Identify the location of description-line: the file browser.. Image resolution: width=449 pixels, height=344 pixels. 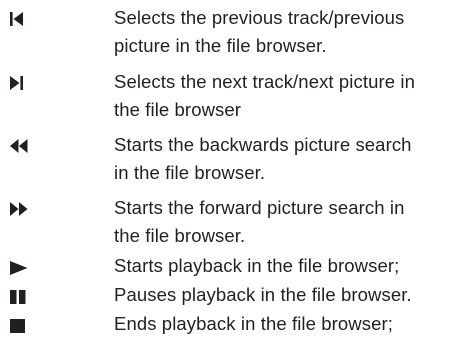
(180, 235).